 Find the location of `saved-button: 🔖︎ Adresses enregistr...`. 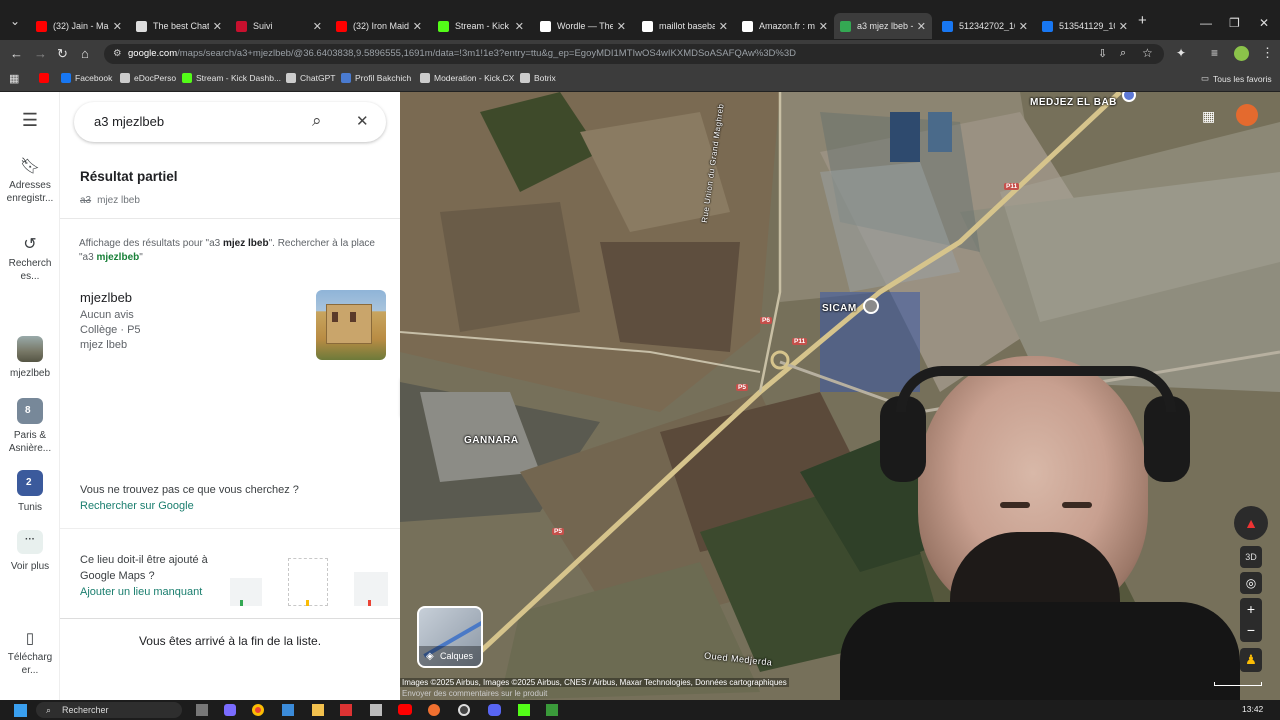

saved-button: 🔖︎ Adresses enregistr... is located at coordinates (30, 182).